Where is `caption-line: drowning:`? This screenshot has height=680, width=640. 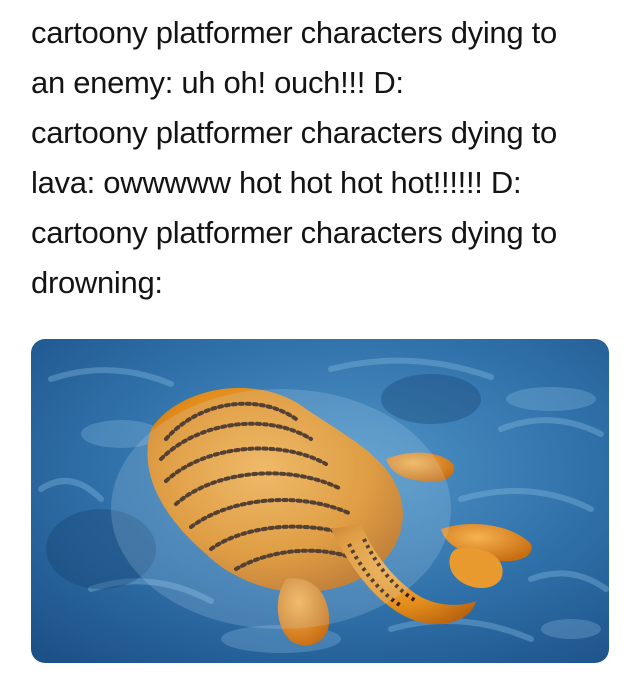 caption-line: drowning: is located at coordinates (97, 282).